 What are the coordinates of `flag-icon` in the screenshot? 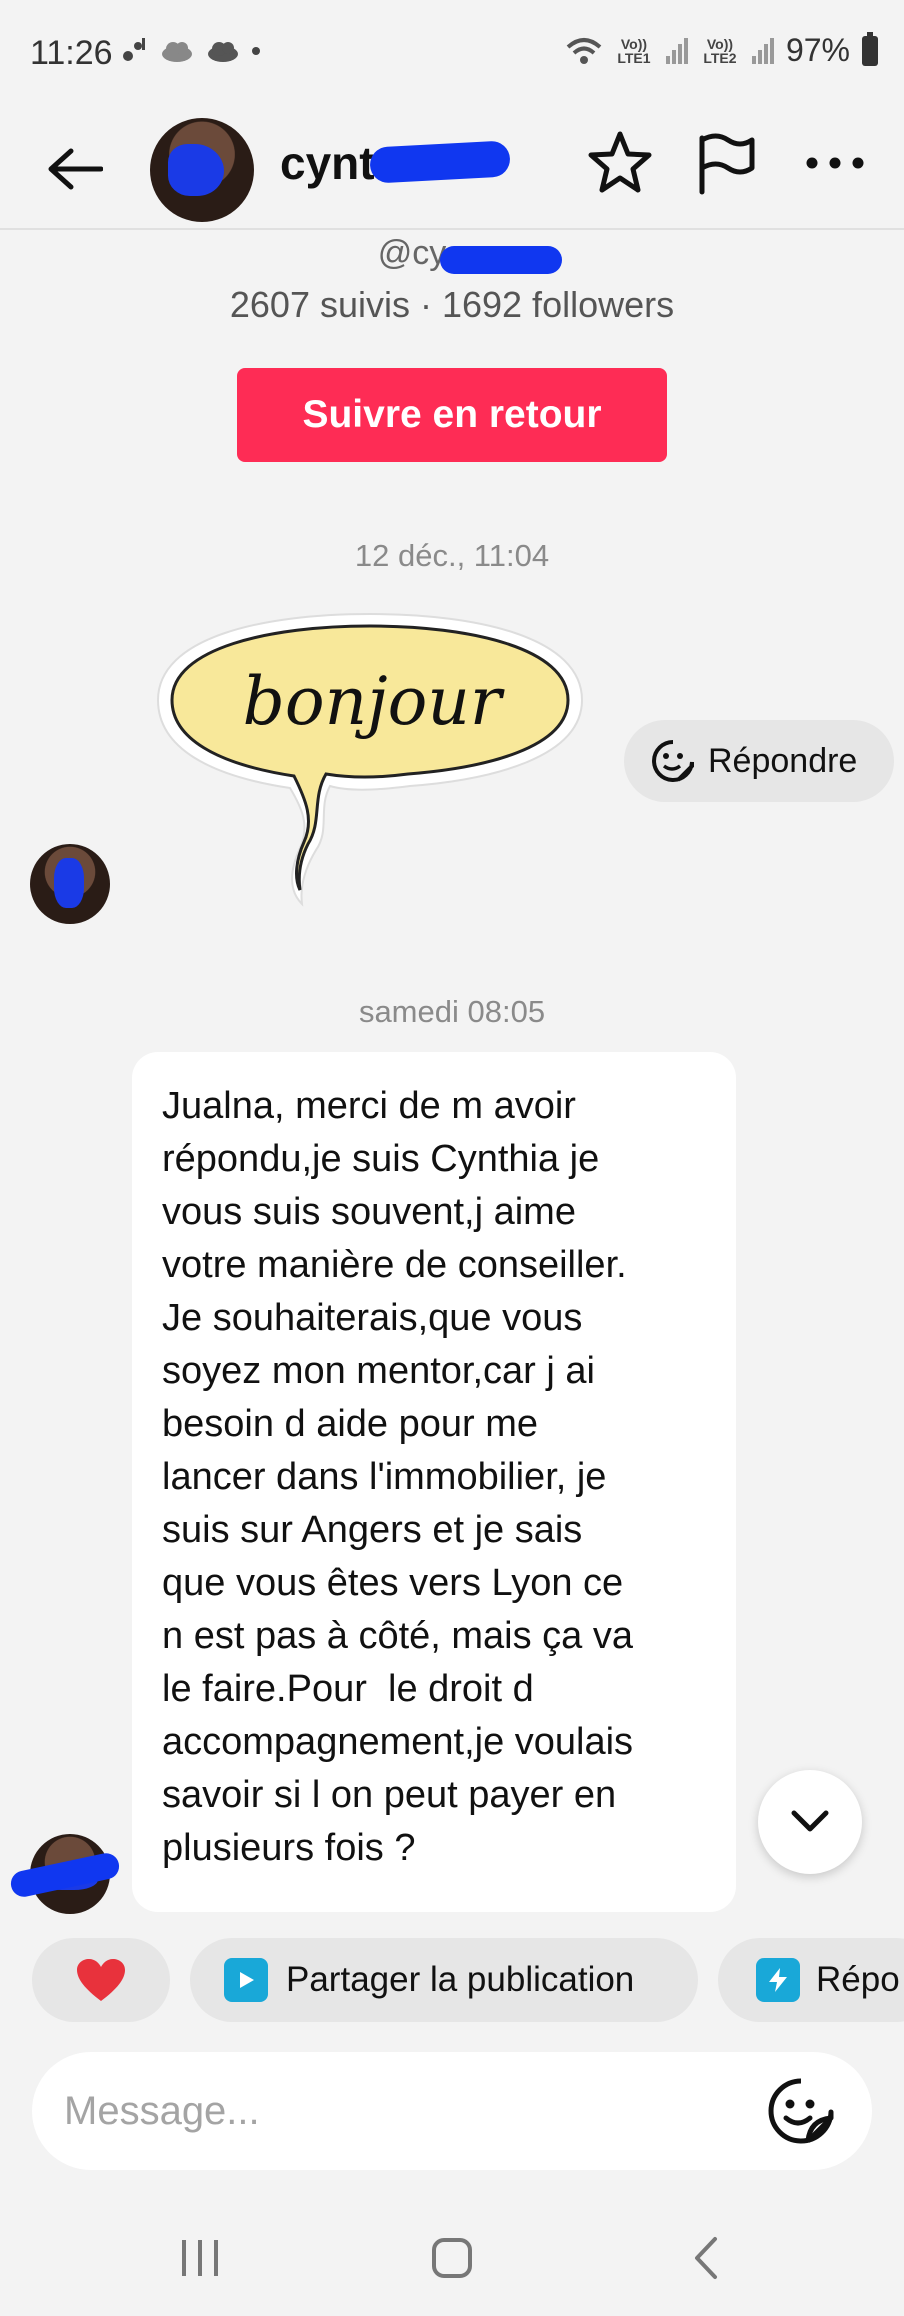 It's located at (727, 164).